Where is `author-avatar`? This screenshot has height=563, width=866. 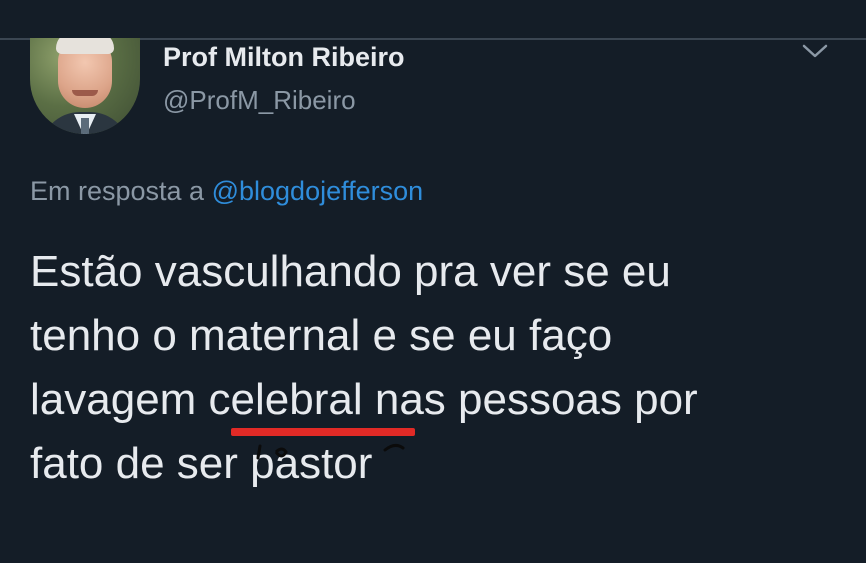 author-avatar is located at coordinates (85, 86).